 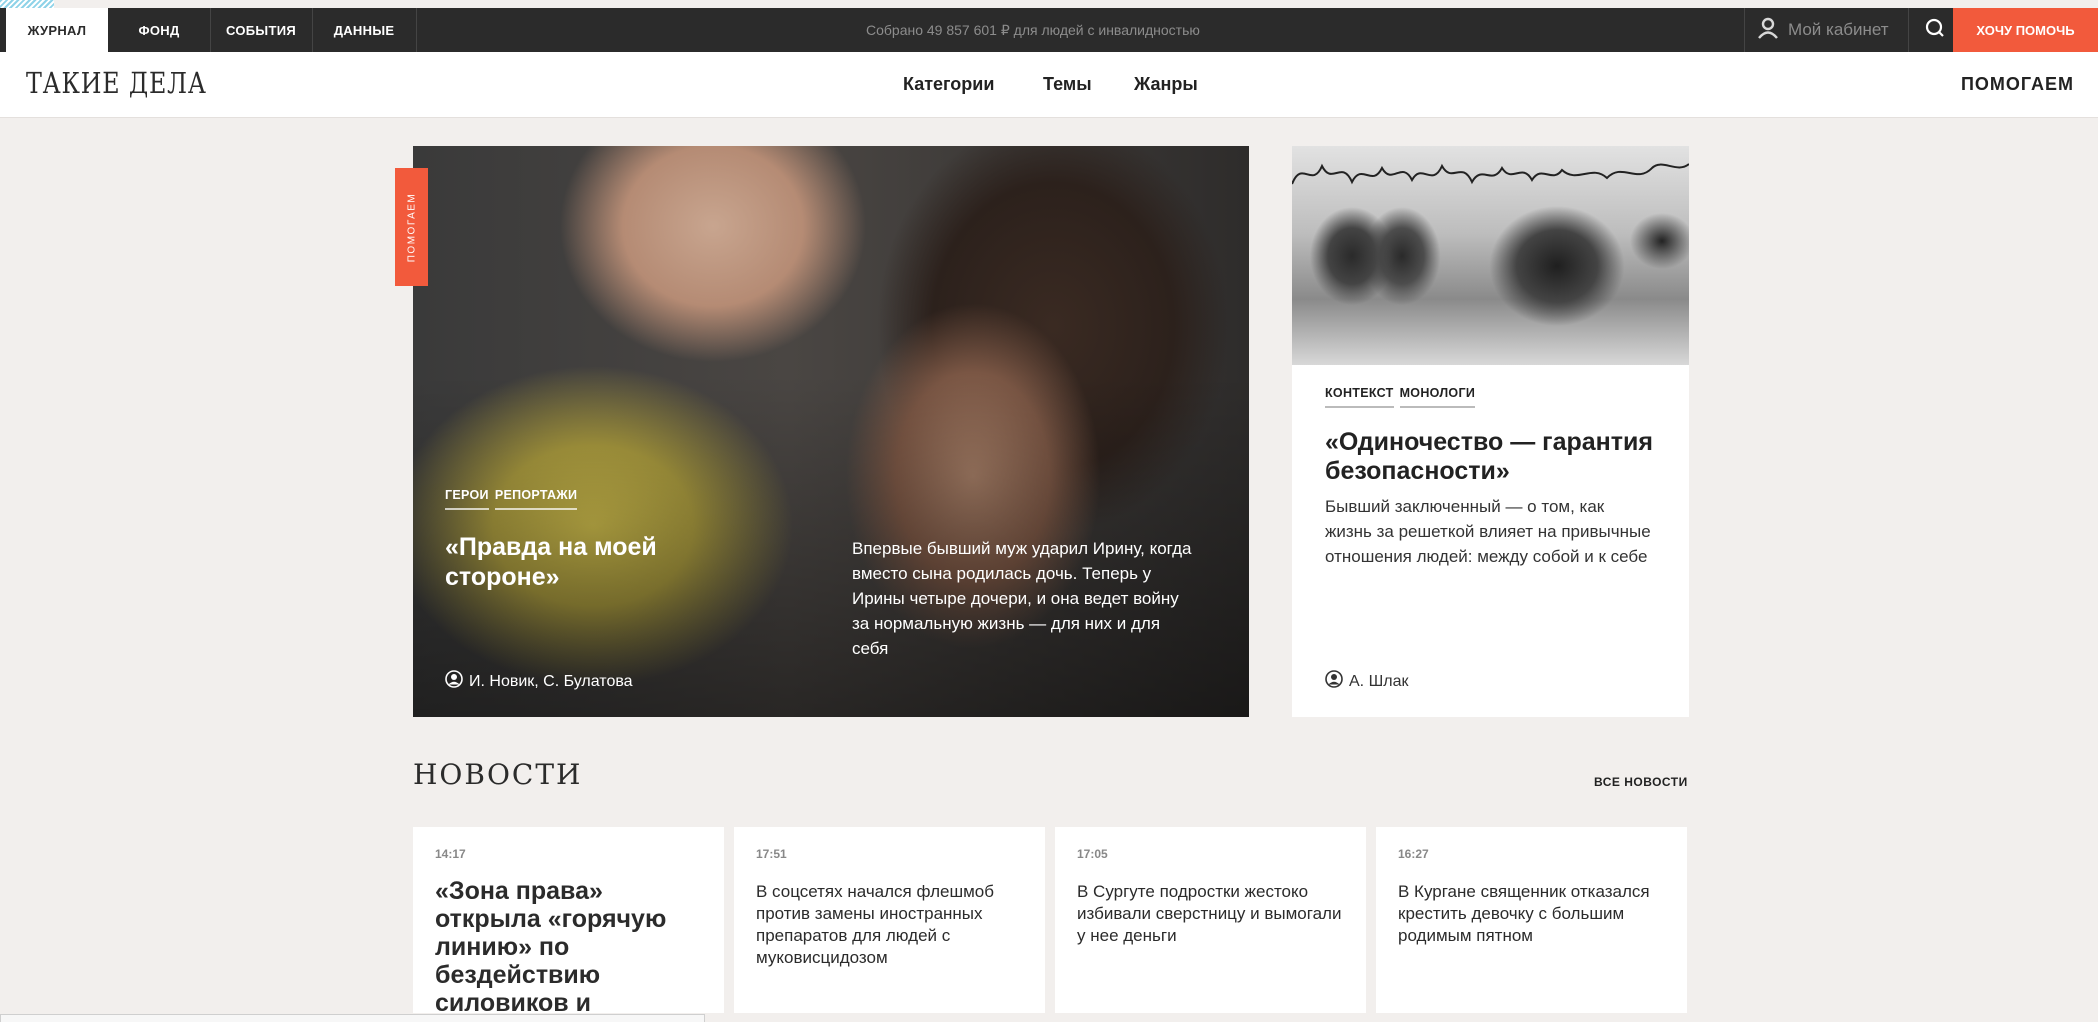 I want to click on hero-title: «Правда на моей стороне», so click(x=610, y=562).